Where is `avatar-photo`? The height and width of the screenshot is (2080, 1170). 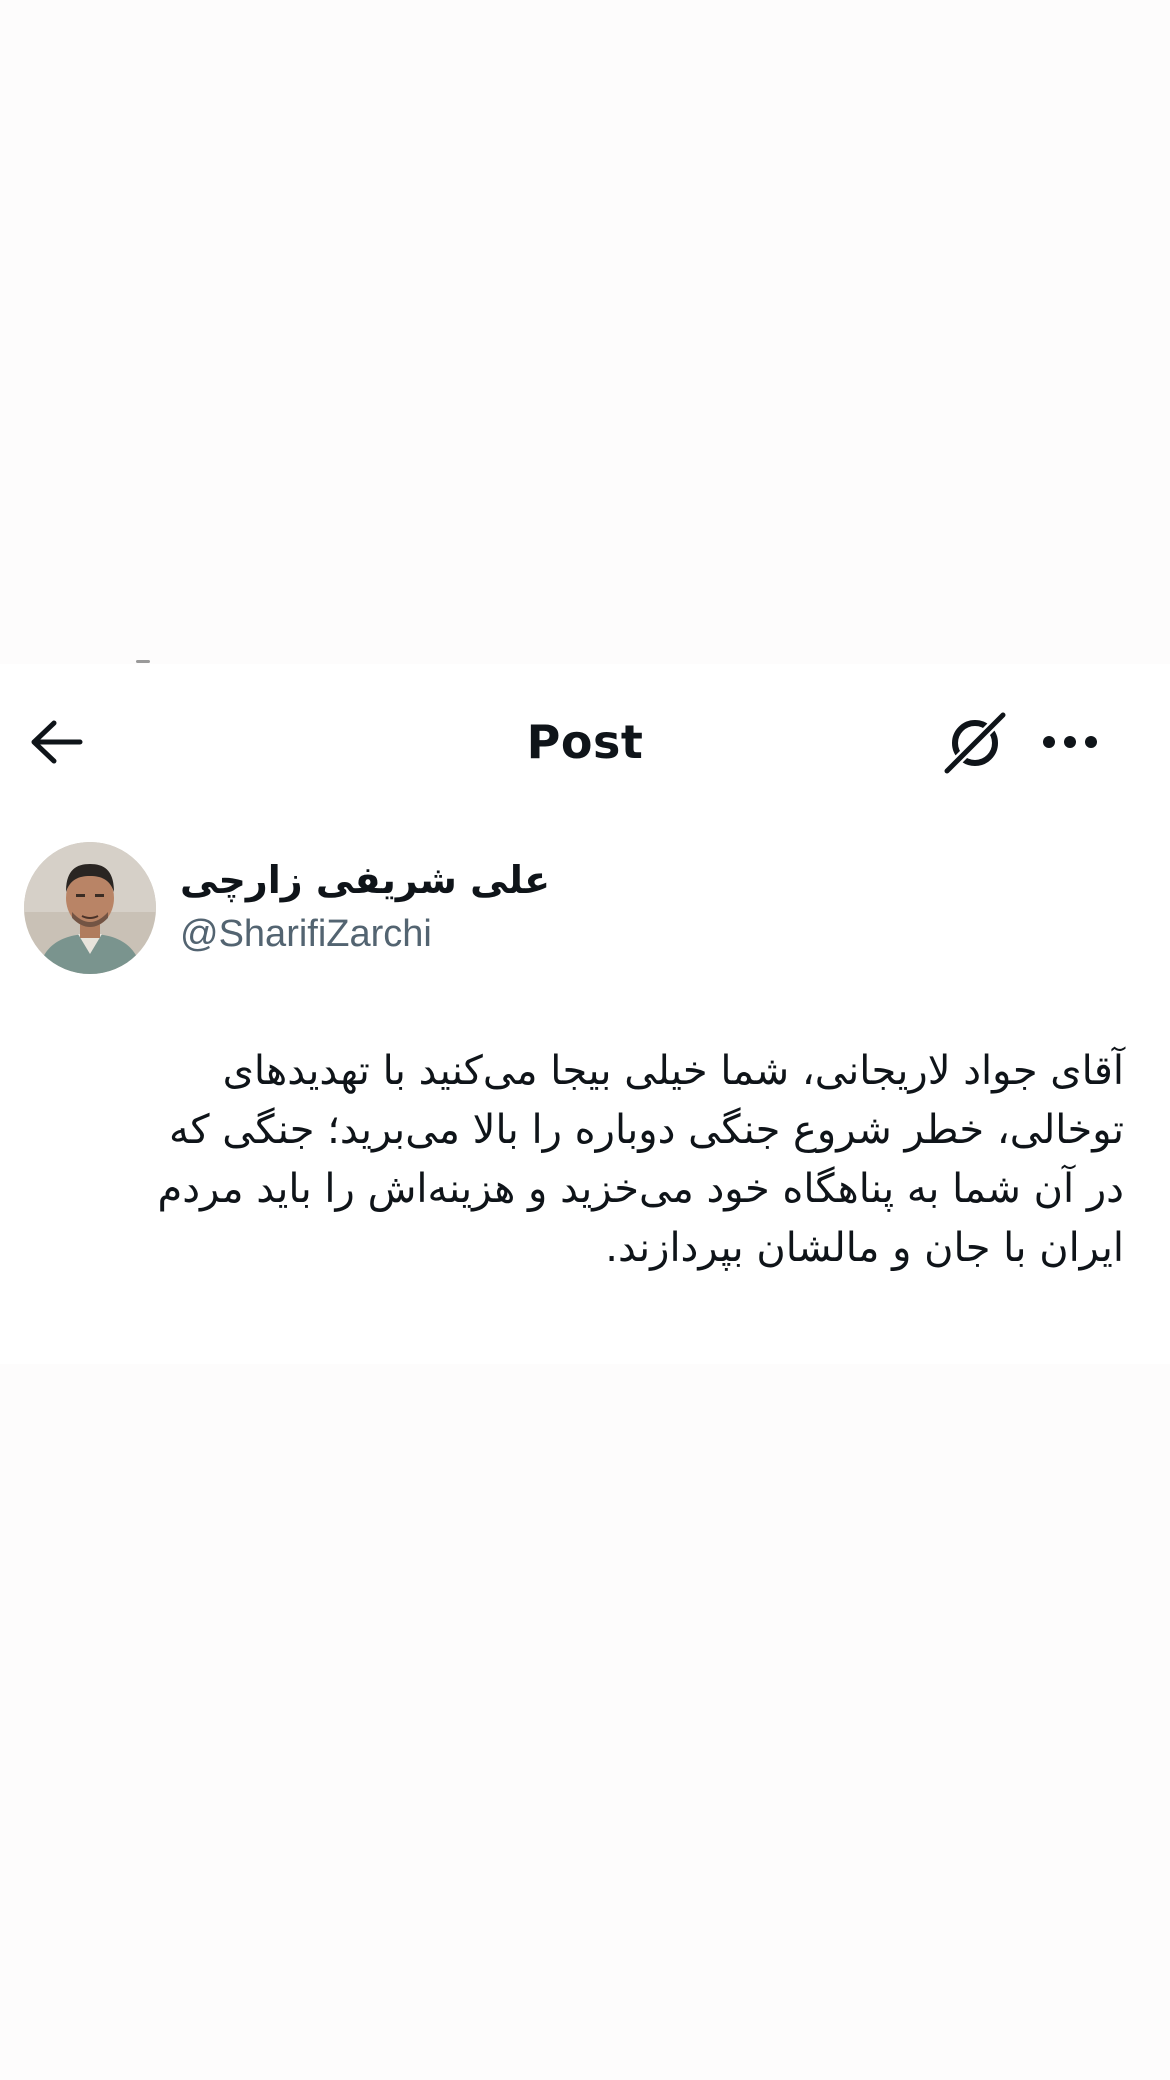
avatar-photo is located at coordinates (90, 908).